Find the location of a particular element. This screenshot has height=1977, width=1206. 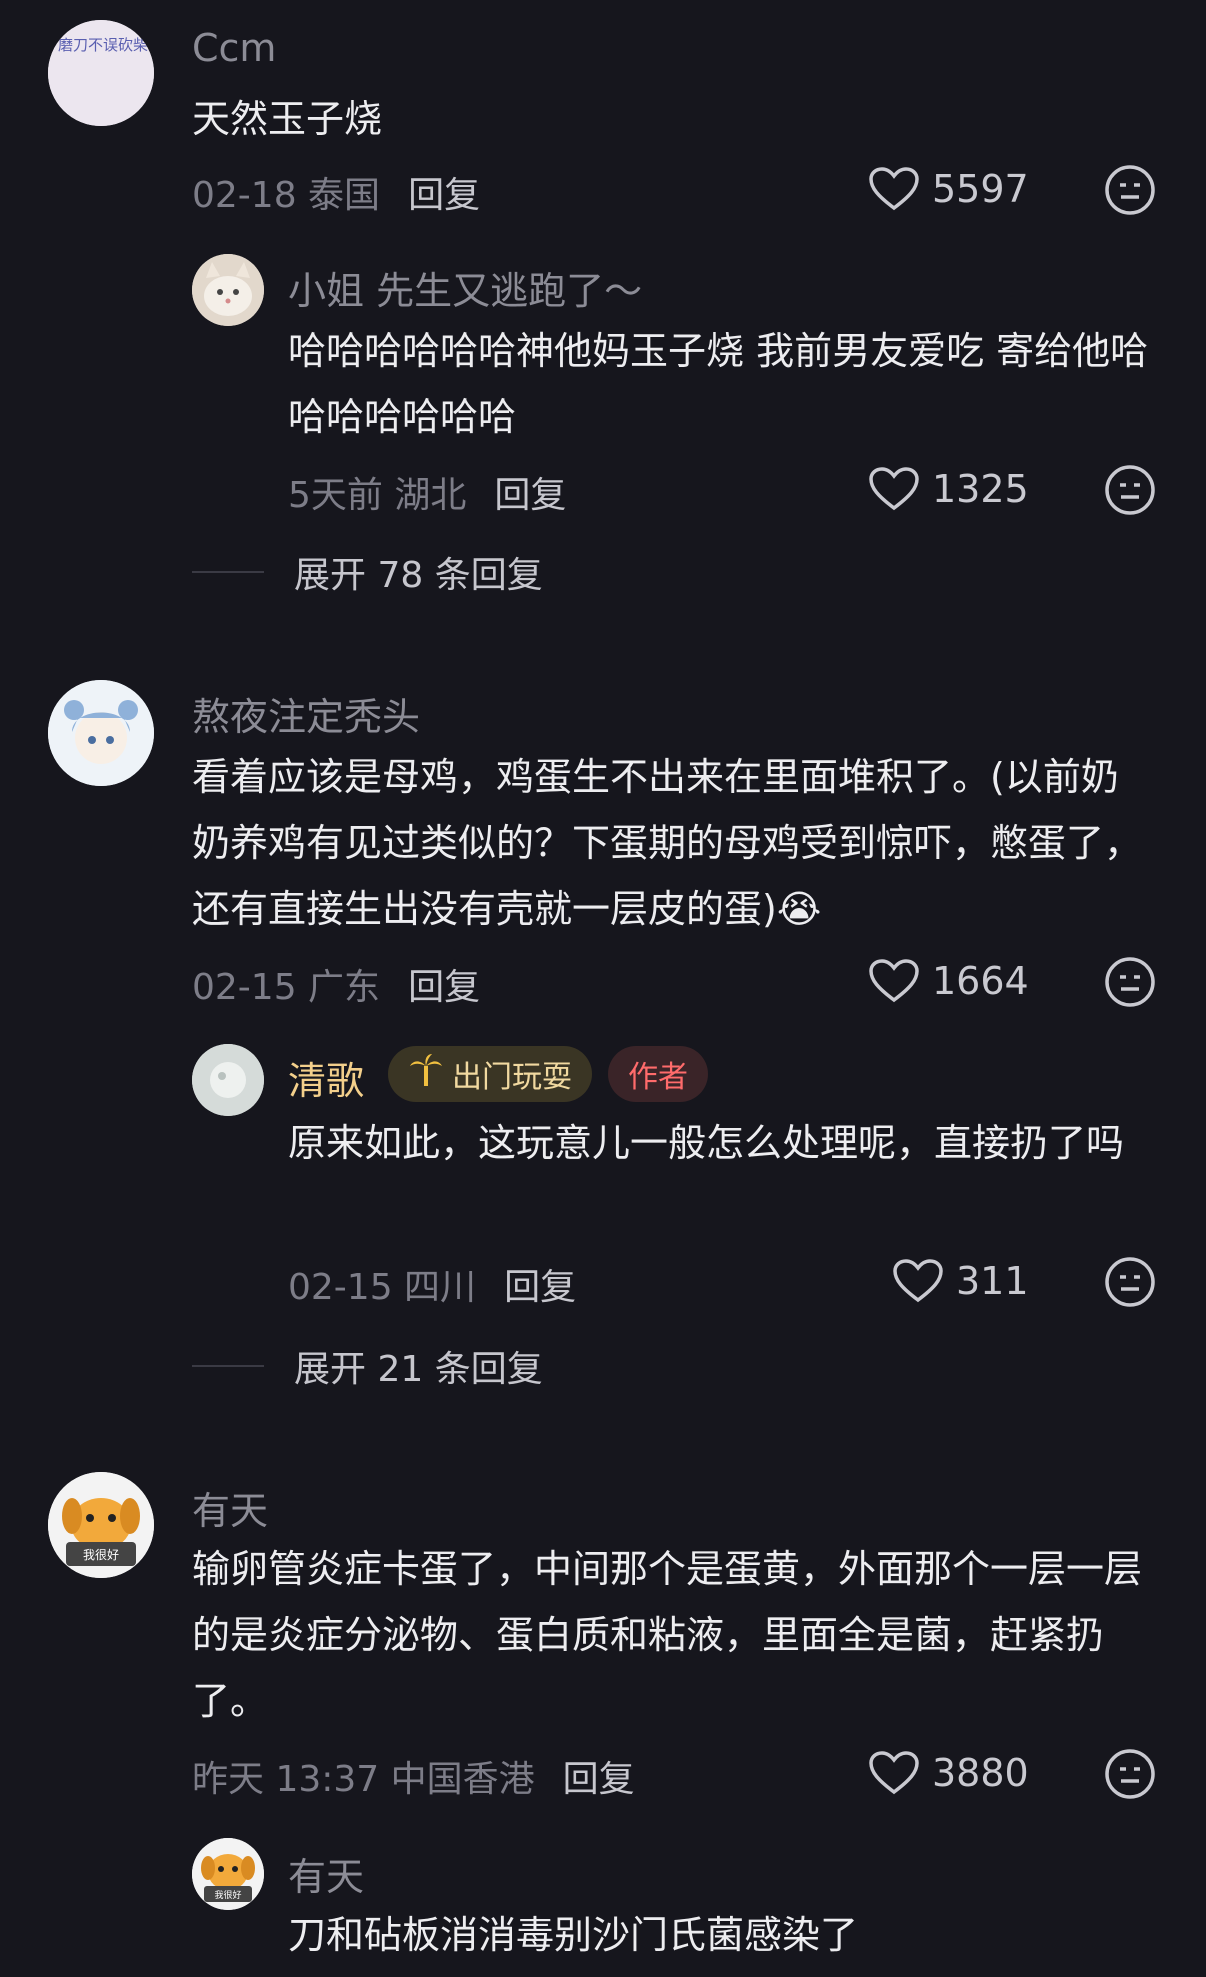

reply-author: 清歌 is located at coordinates (326, 1077).